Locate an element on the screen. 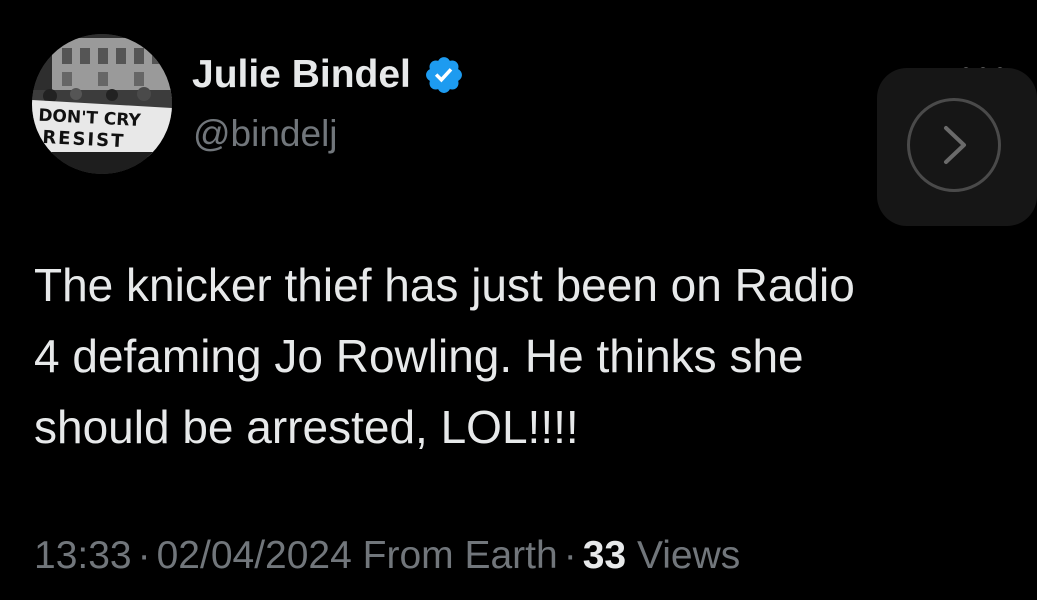 The height and width of the screenshot is (600, 1037). share-circle is located at coordinates (954, 145).